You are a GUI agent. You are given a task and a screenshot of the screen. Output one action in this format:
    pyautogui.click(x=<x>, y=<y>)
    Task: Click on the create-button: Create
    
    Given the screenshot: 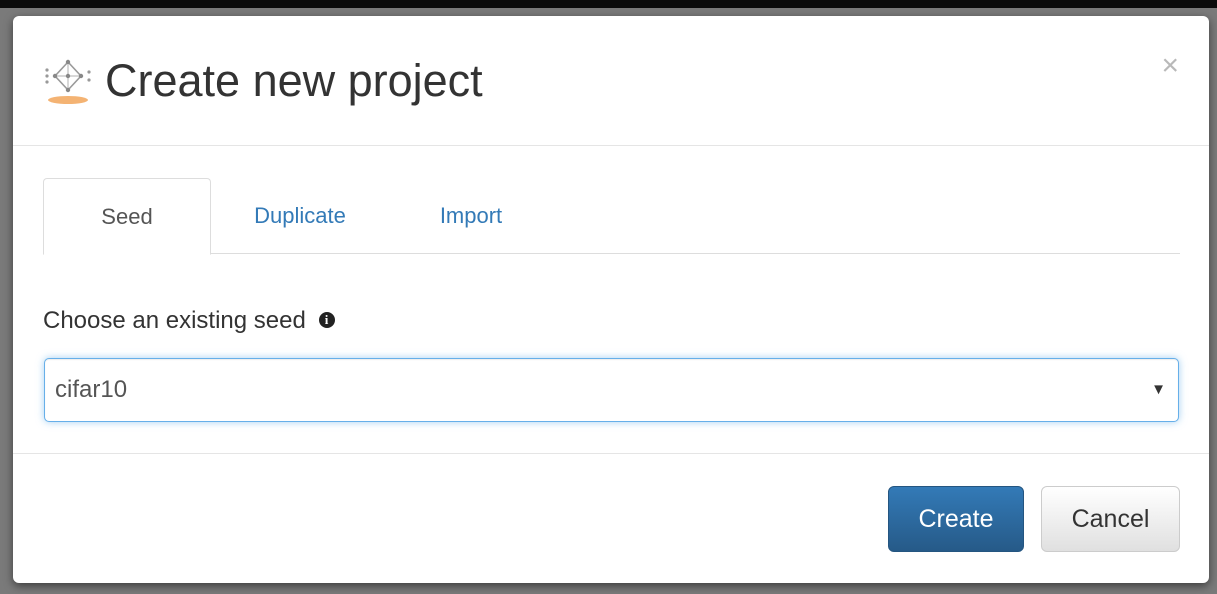 What is the action you would take?
    pyautogui.click(x=956, y=519)
    